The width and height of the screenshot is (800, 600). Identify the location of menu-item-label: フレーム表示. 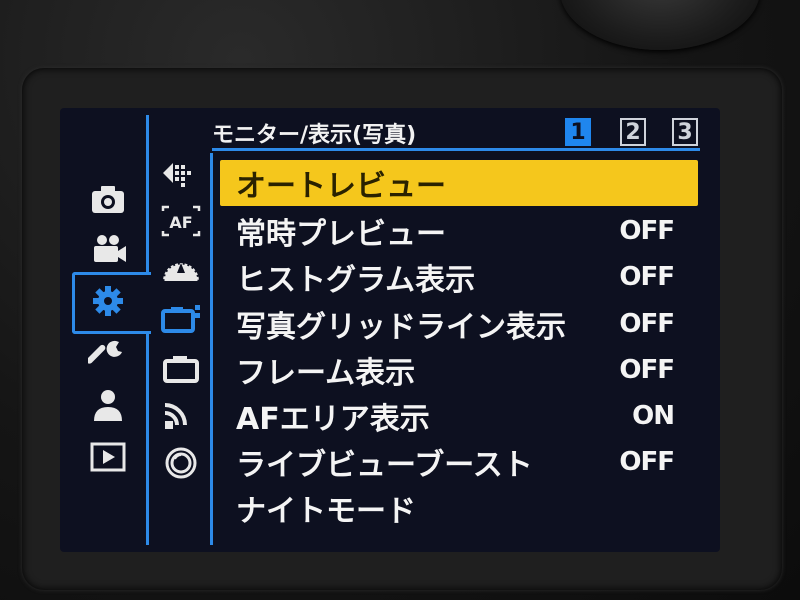
(326, 373).